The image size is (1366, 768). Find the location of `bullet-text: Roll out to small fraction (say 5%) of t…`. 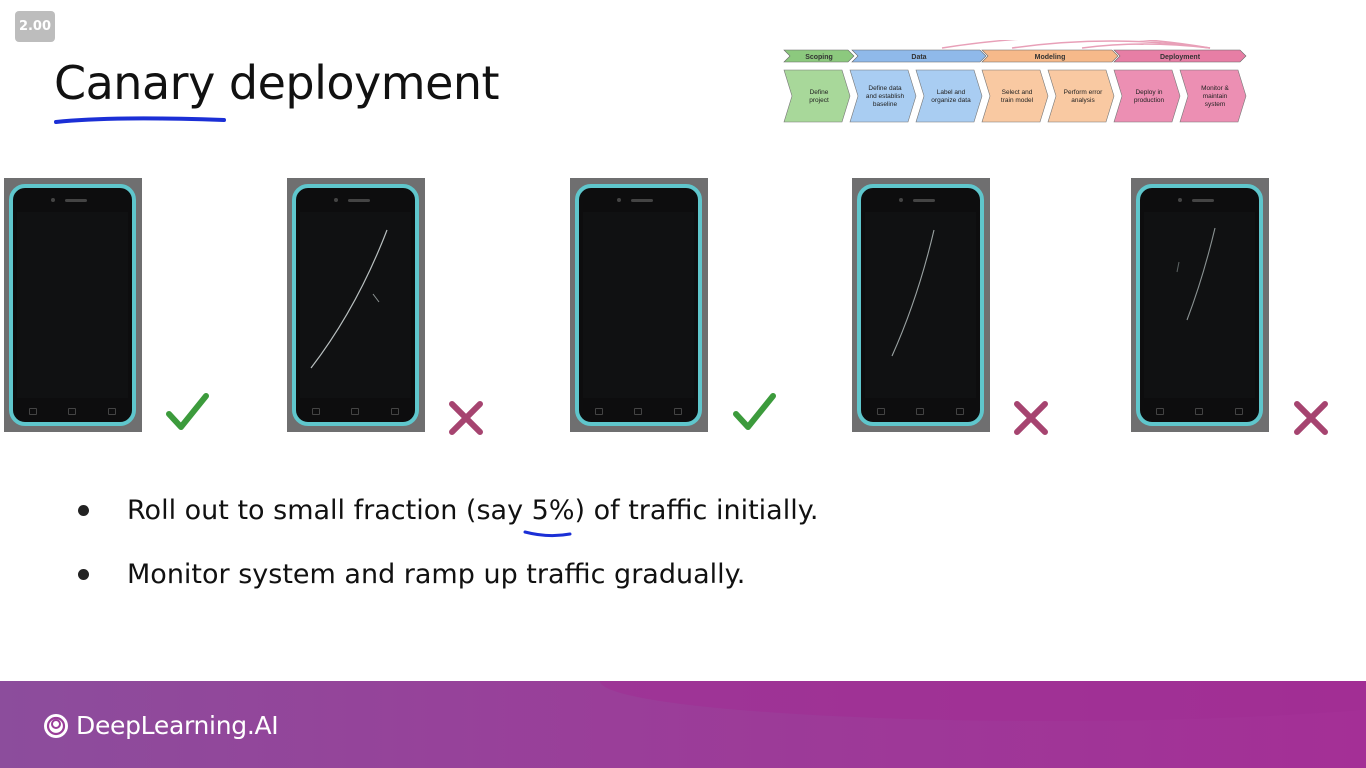

bullet-text: Roll out to small fraction (say 5%) of t… is located at coordinates (473, 510).